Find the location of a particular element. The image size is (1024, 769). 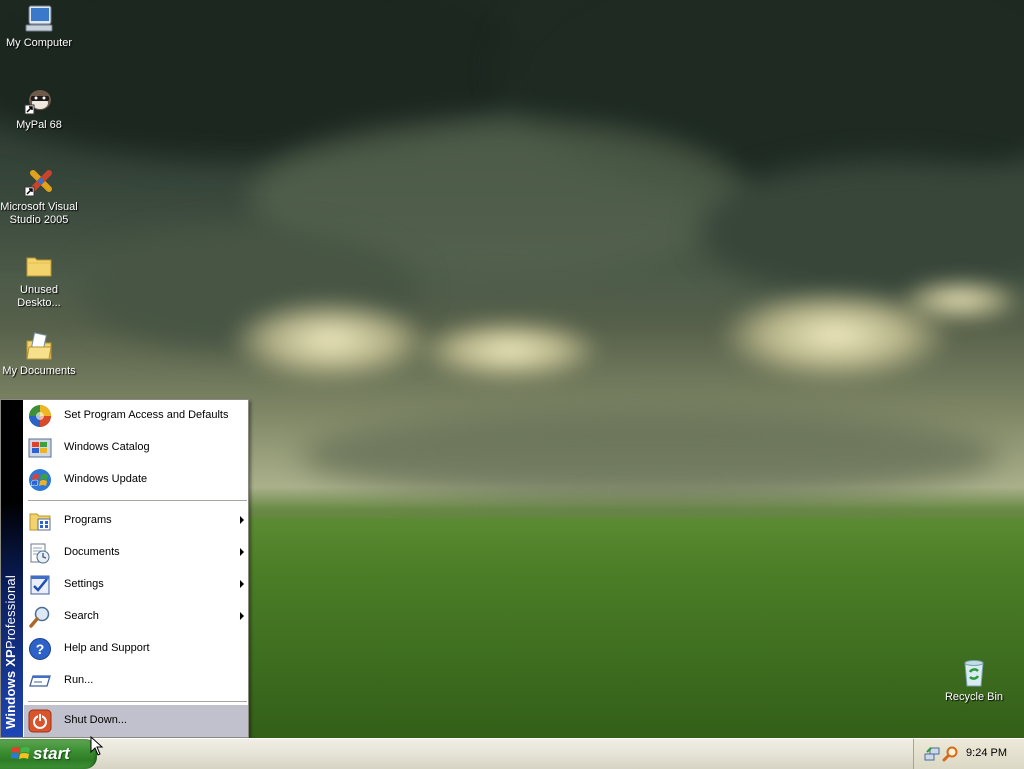

search-tray-icon is located at coordinates (950, 754).